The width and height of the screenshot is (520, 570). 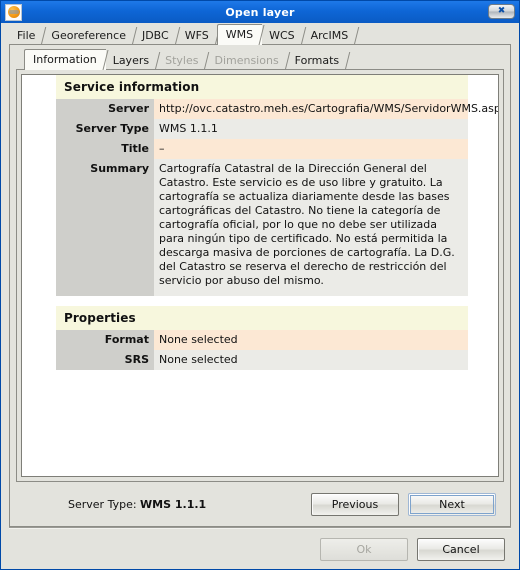 I want to click on table-row: SRS None selected, so click(x=260, y=360).